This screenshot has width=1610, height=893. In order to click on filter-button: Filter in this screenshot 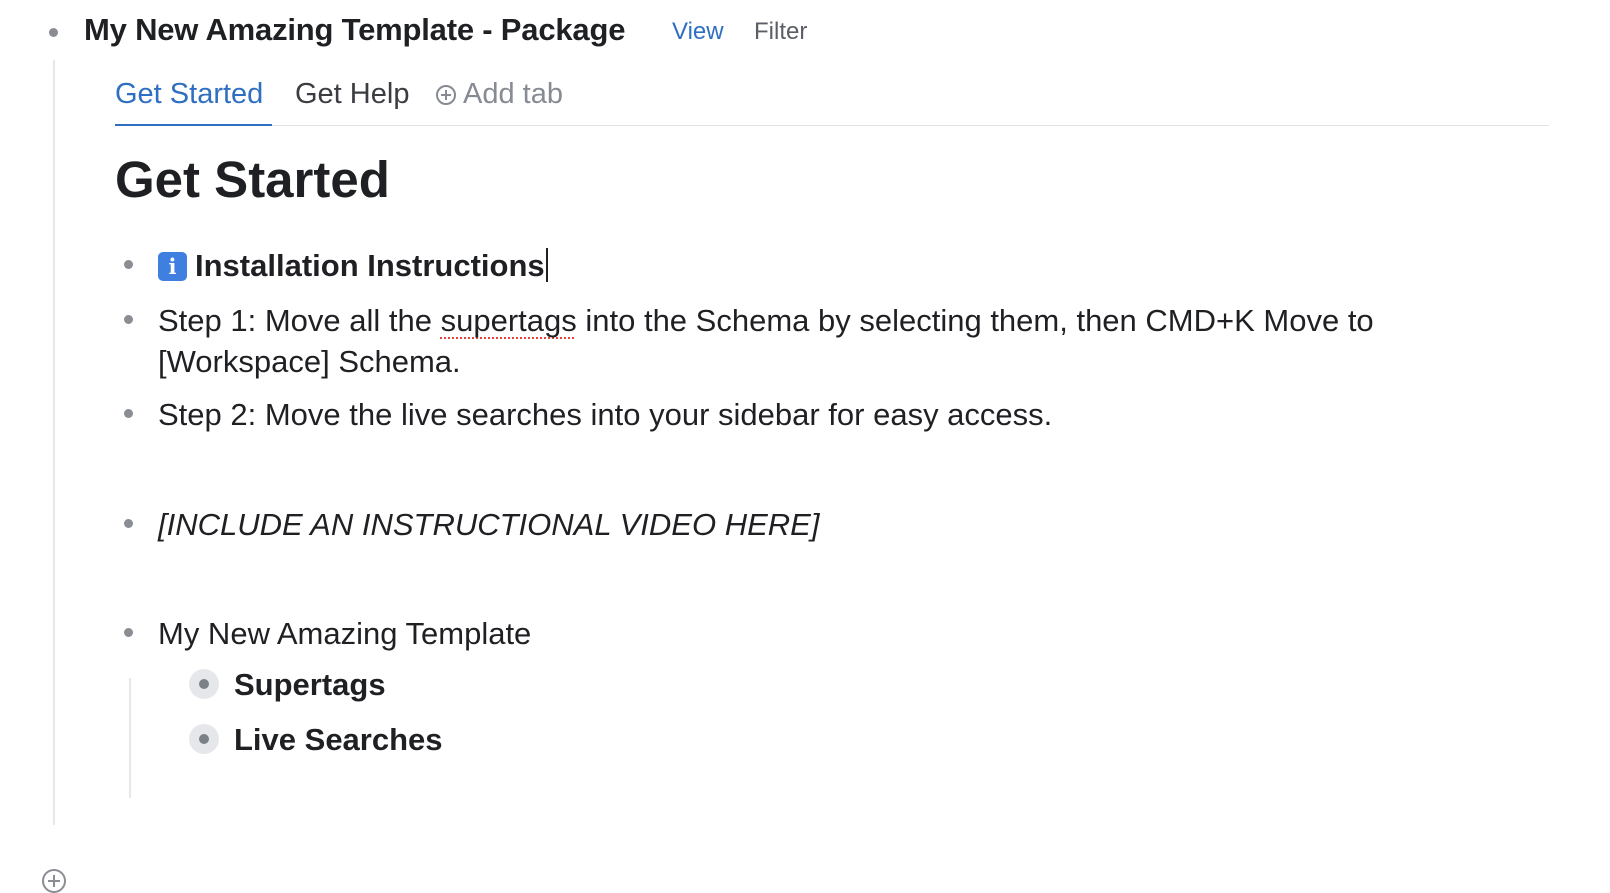, I will do `click(780, 32)`.